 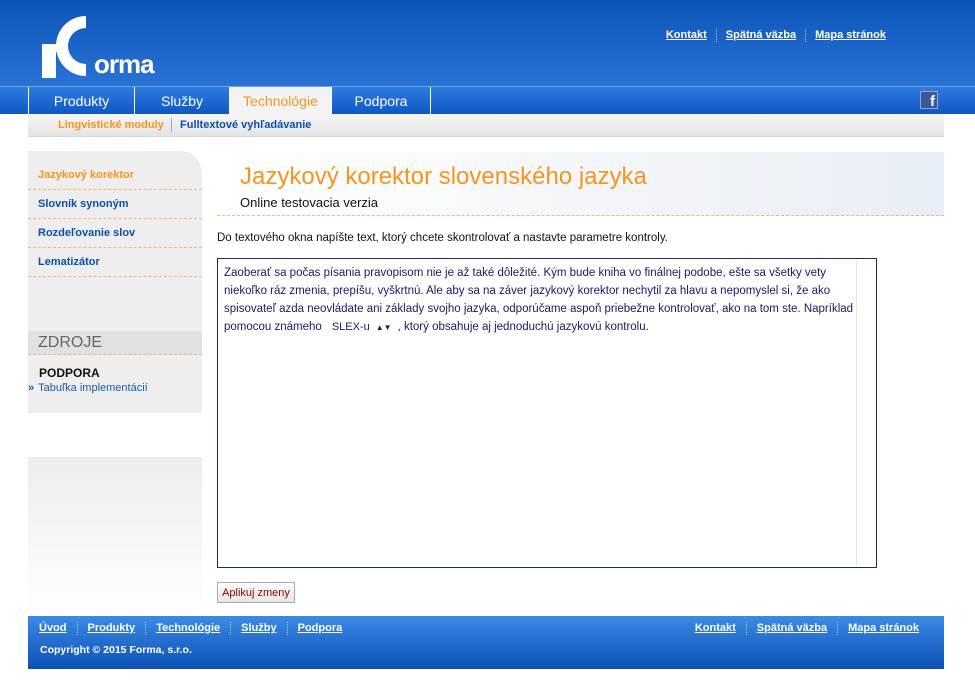 I want to click on page-subtitle: Online testovacia verzia, so click(x=309, y=202).